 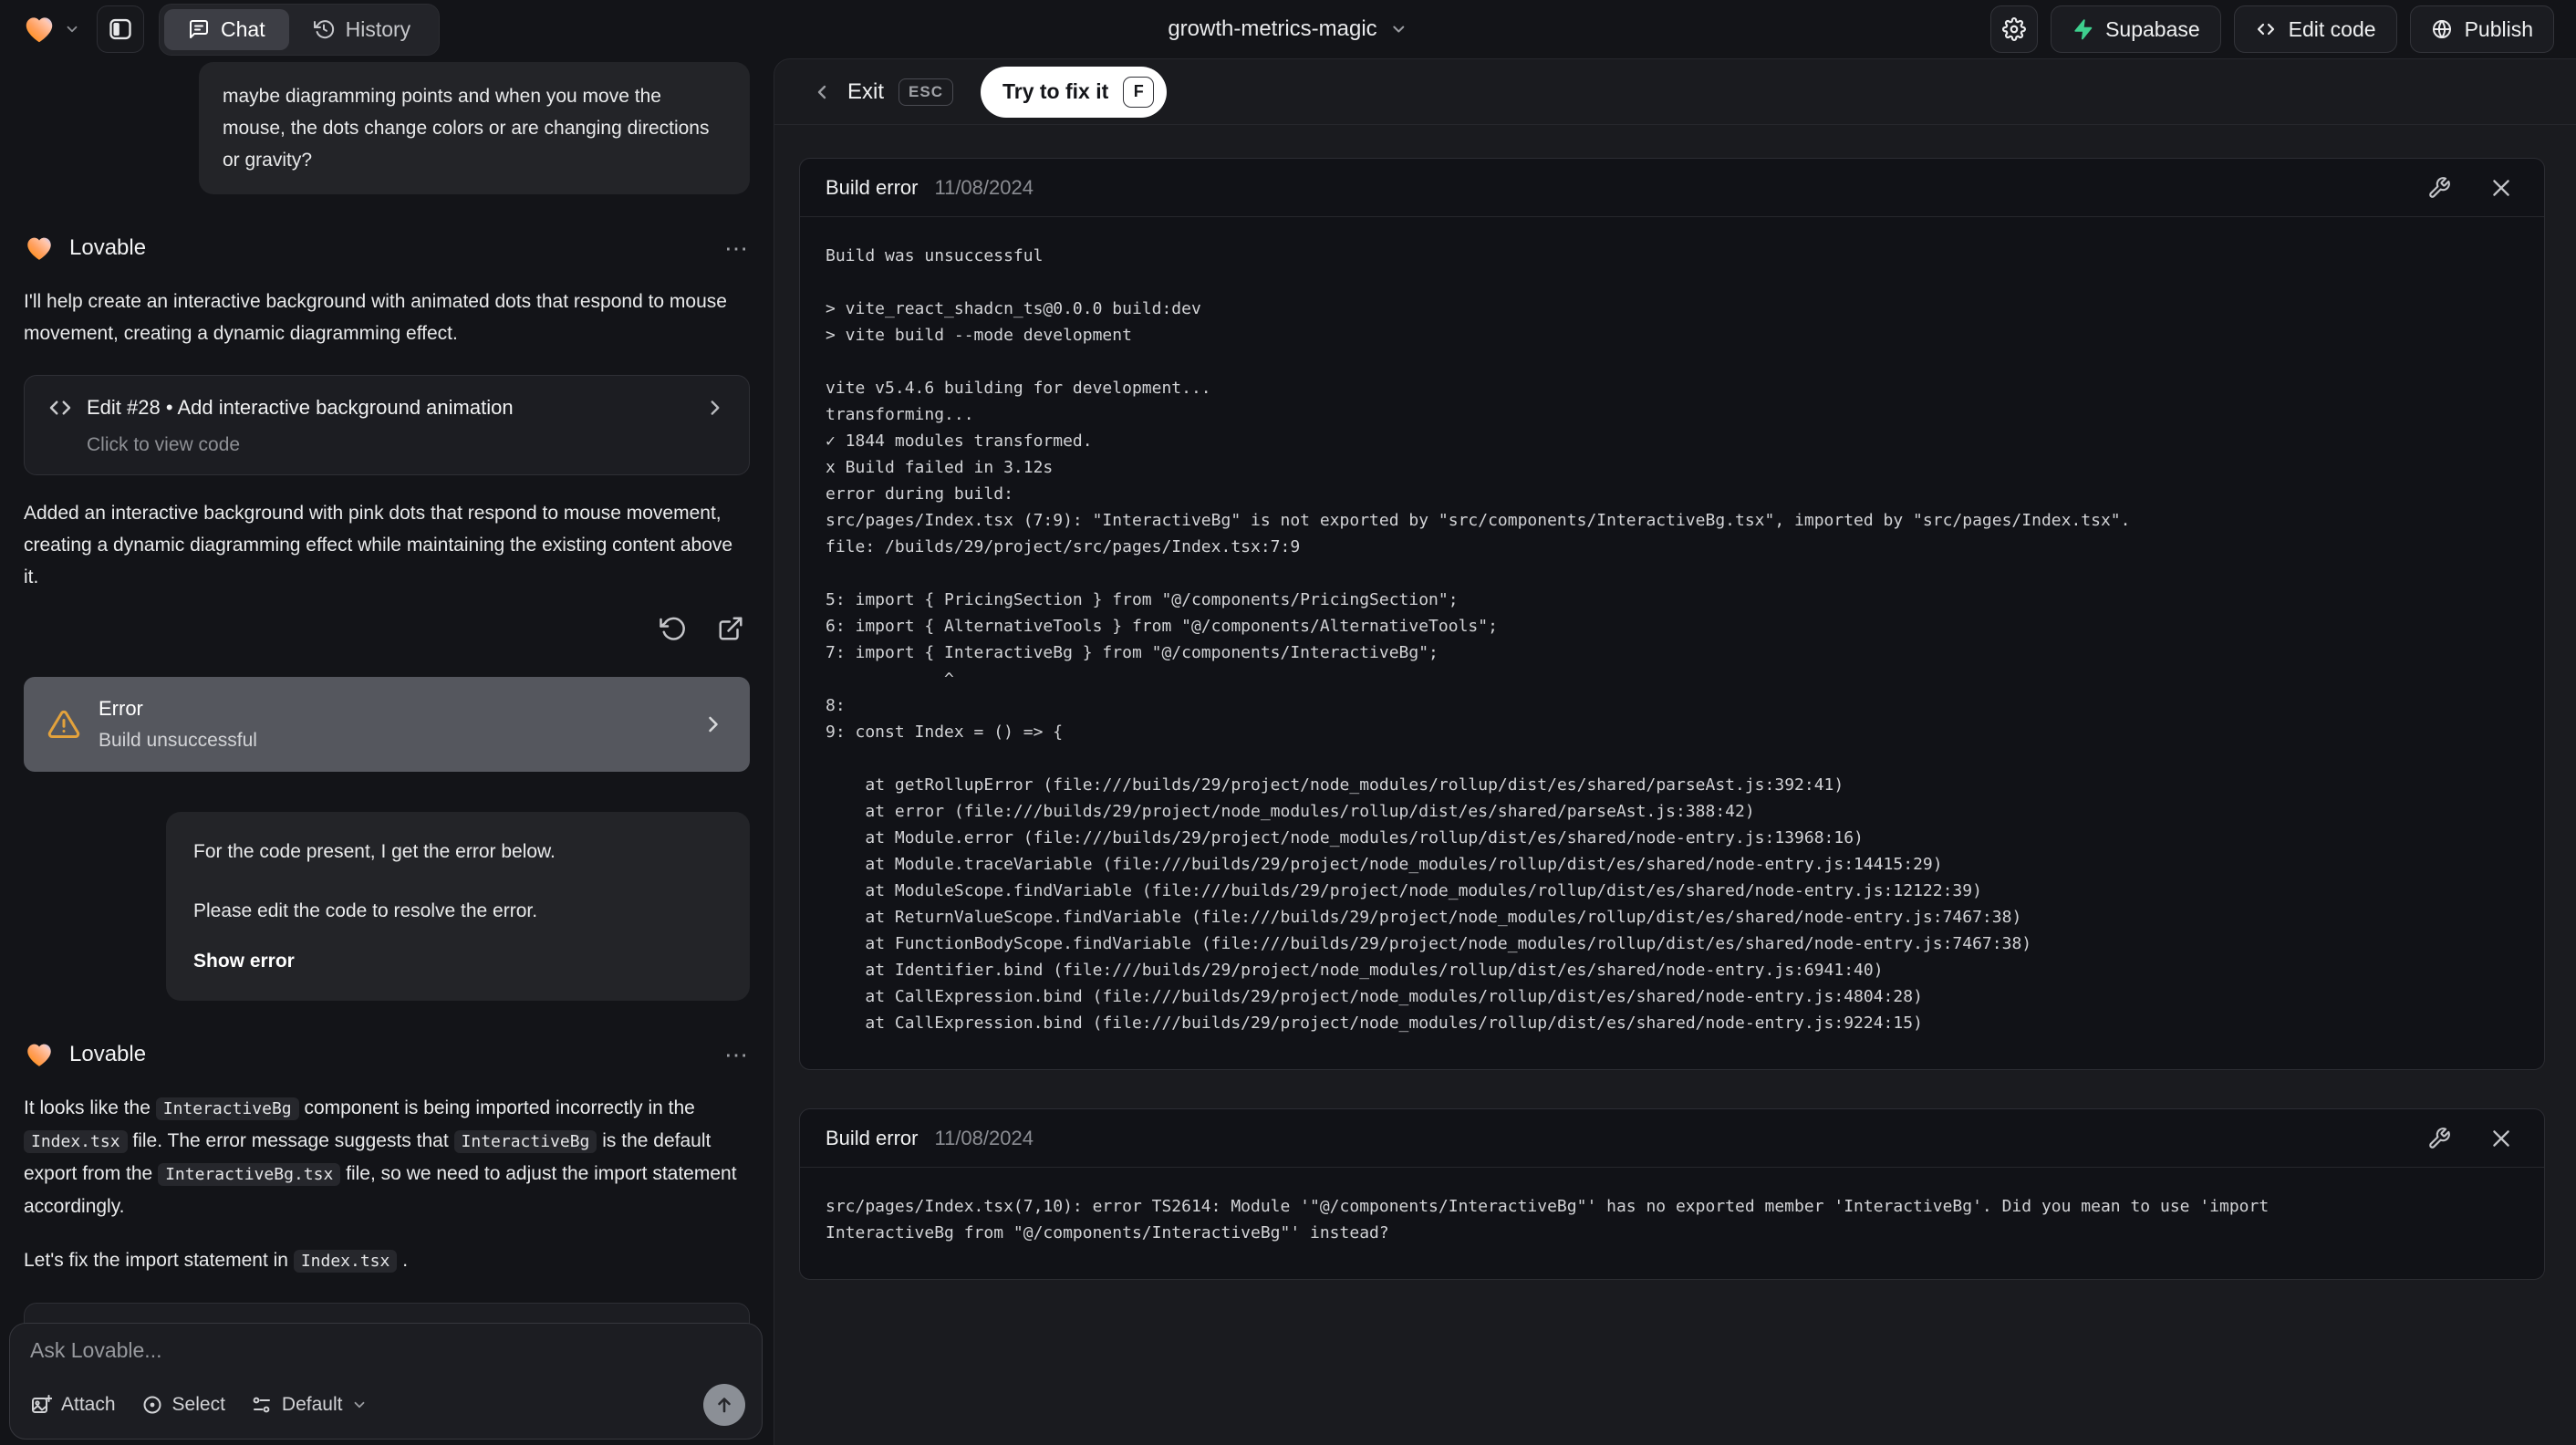 I want to click on message-actions, so click(x=387, y=628).